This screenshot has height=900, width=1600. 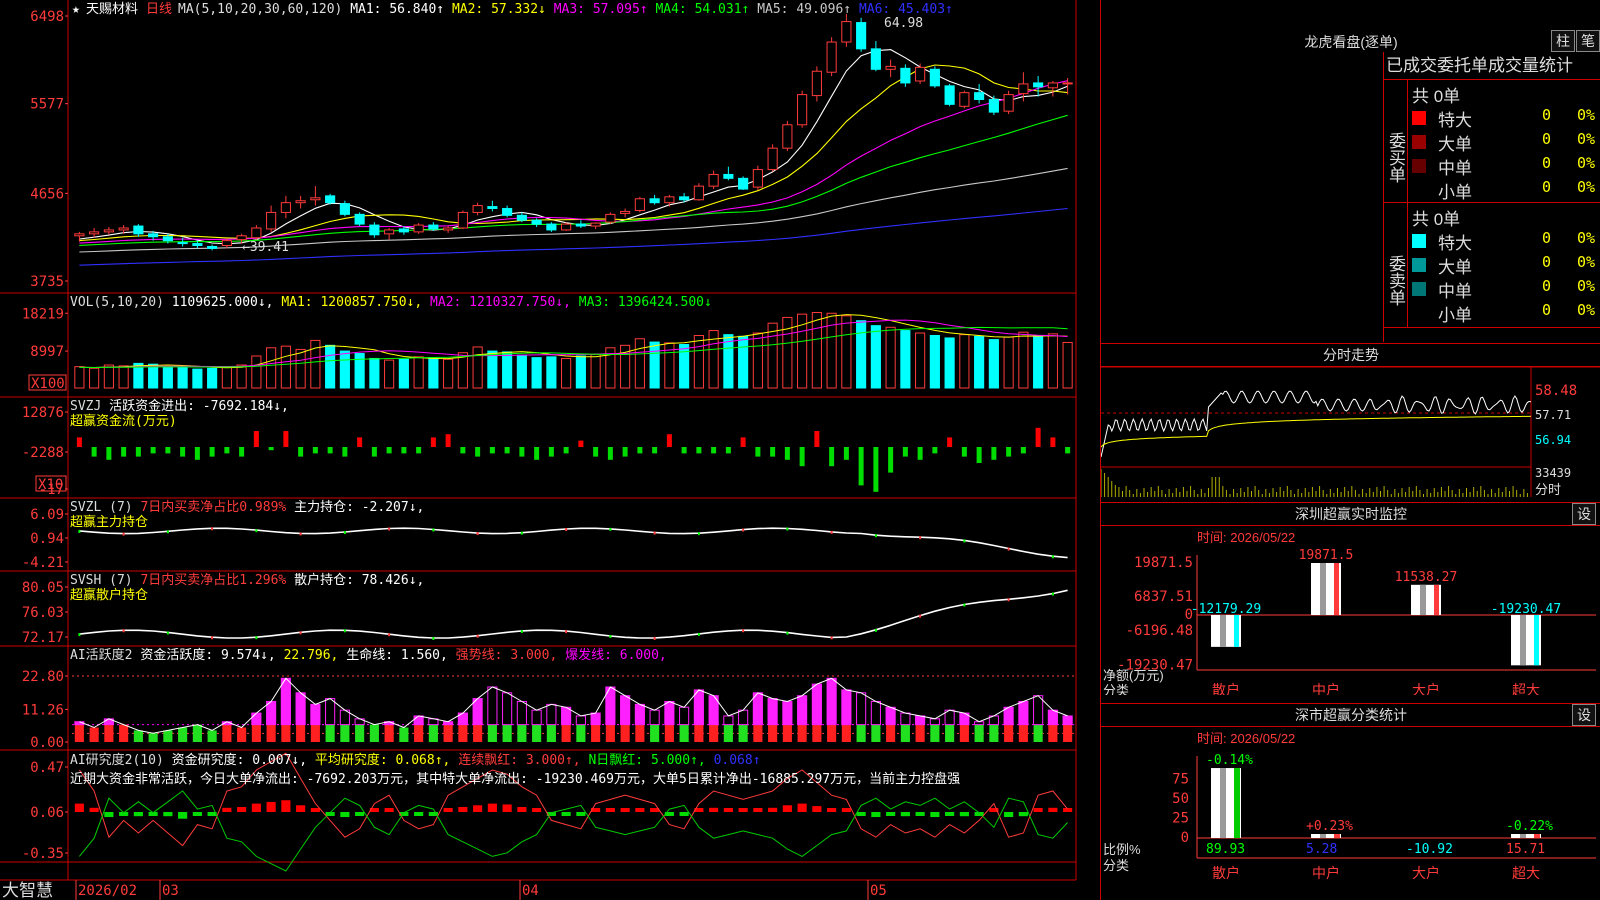 What do you see at coordinates (1423, 599) in the screenshot?
I see `monitor-bar-shade` at bounding box center [1423, 599].